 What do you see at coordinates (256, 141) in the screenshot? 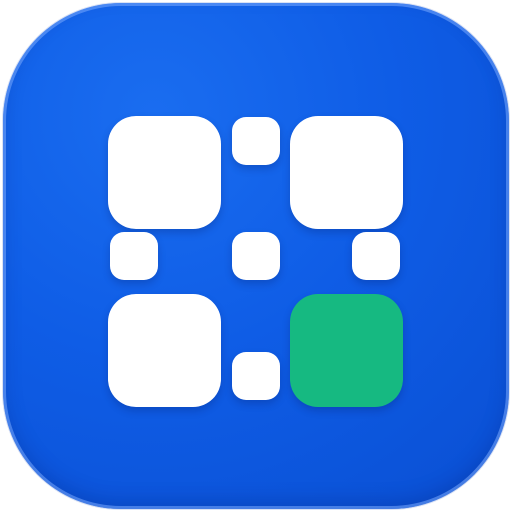
I see `tile-small-top-center` at bounding box center [256, 141].